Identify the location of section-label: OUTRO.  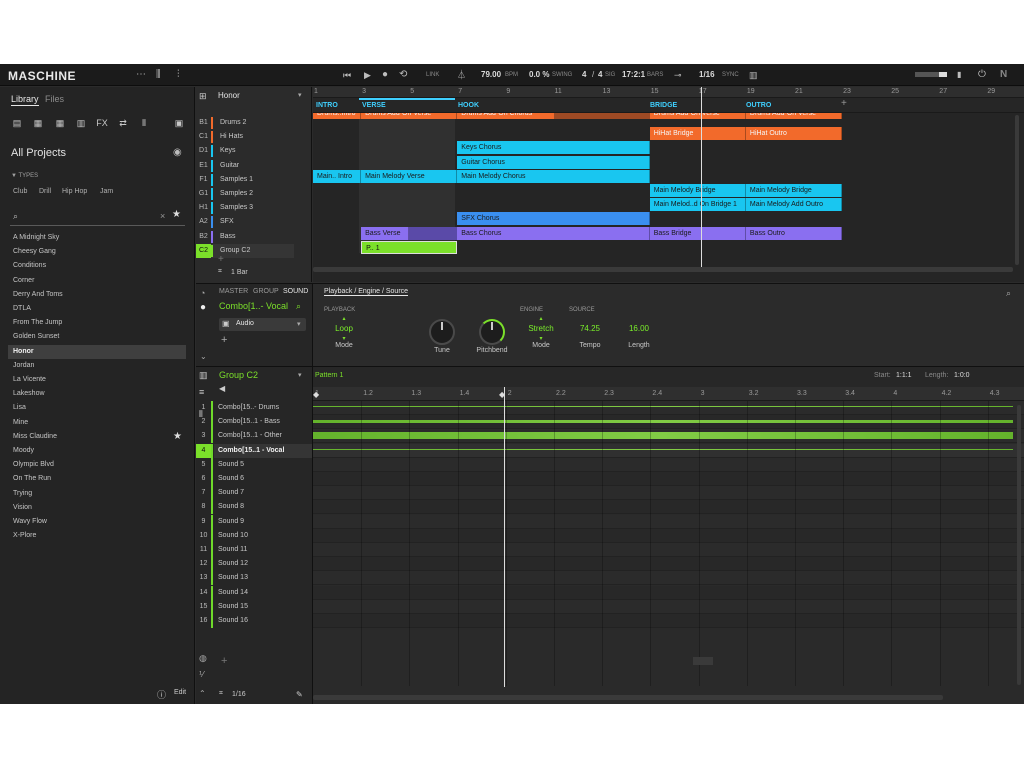
(791, 105).